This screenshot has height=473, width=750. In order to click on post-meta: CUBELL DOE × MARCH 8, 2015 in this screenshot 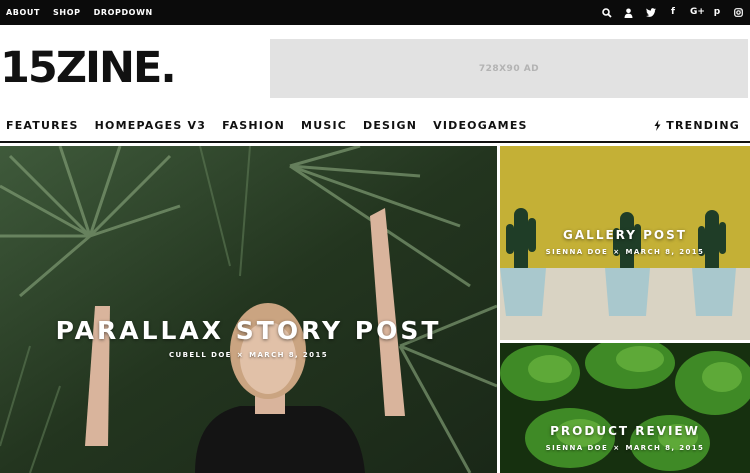, I will do `click(248, 355)`.